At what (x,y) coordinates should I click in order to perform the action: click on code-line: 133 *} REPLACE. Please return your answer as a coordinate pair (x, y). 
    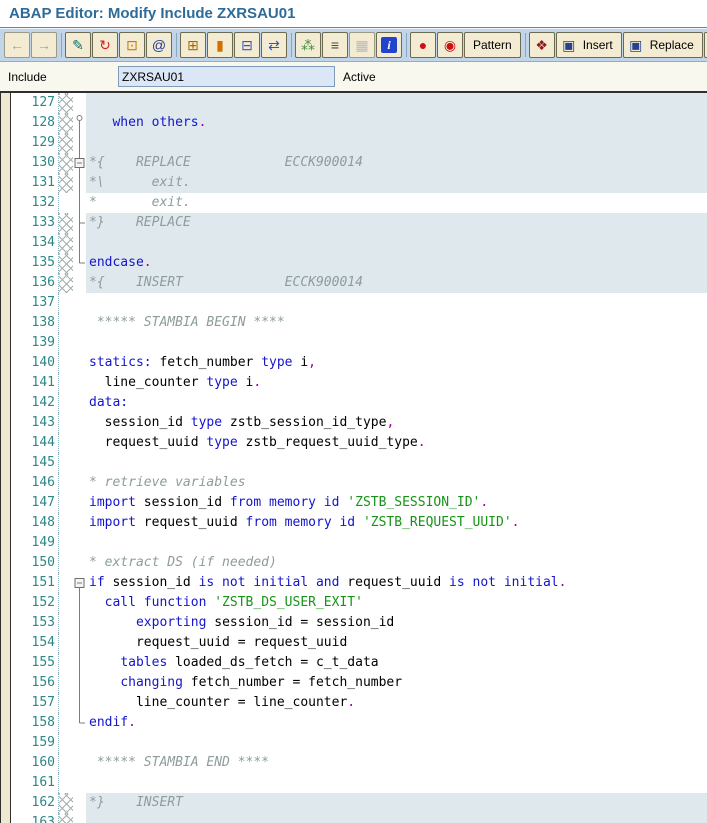
    Looking at the image, I should click on (359, 223).